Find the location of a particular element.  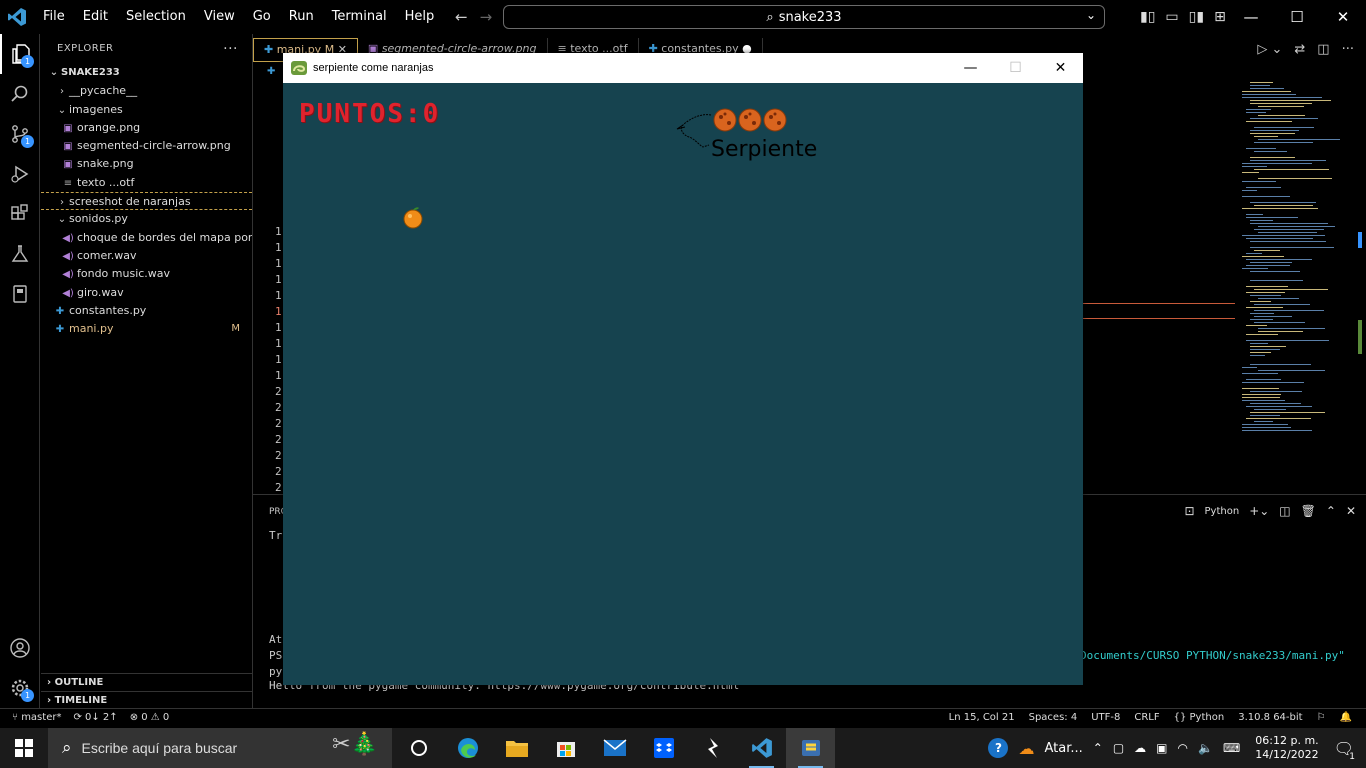

menu-terminal: Terminal is located at coordinates (359, 17).